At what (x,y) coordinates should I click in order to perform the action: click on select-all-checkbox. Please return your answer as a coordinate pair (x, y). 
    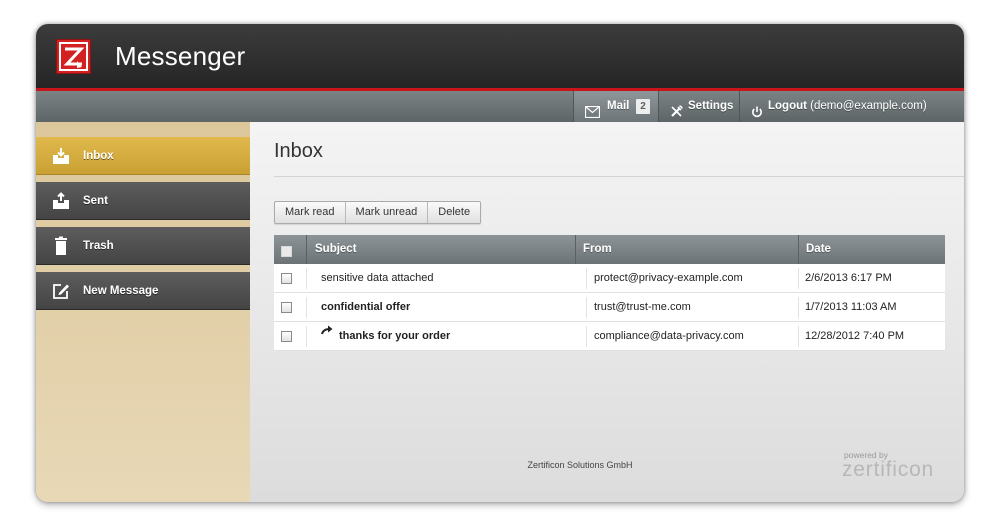
    Looking at the image, I should click on (286, 251).